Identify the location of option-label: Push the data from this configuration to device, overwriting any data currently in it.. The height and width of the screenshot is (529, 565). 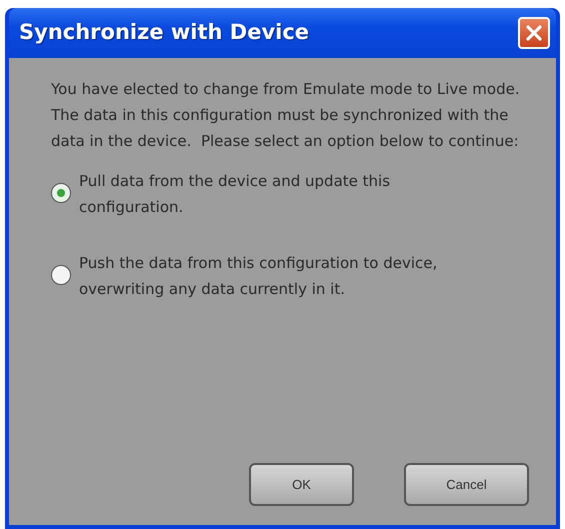
(258, 276).